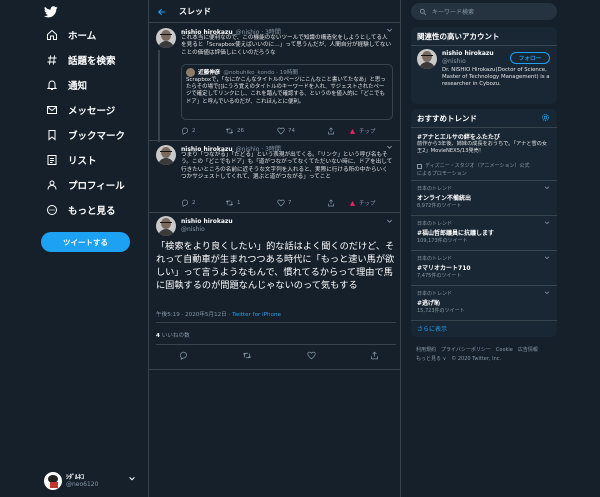 The image size is (600, 497). What do you see at coordinates (75, 477) in the screenshot?
I see `account-name: ｼﾀﾞﾙﾈｺ` at bounding box center [75, 477].